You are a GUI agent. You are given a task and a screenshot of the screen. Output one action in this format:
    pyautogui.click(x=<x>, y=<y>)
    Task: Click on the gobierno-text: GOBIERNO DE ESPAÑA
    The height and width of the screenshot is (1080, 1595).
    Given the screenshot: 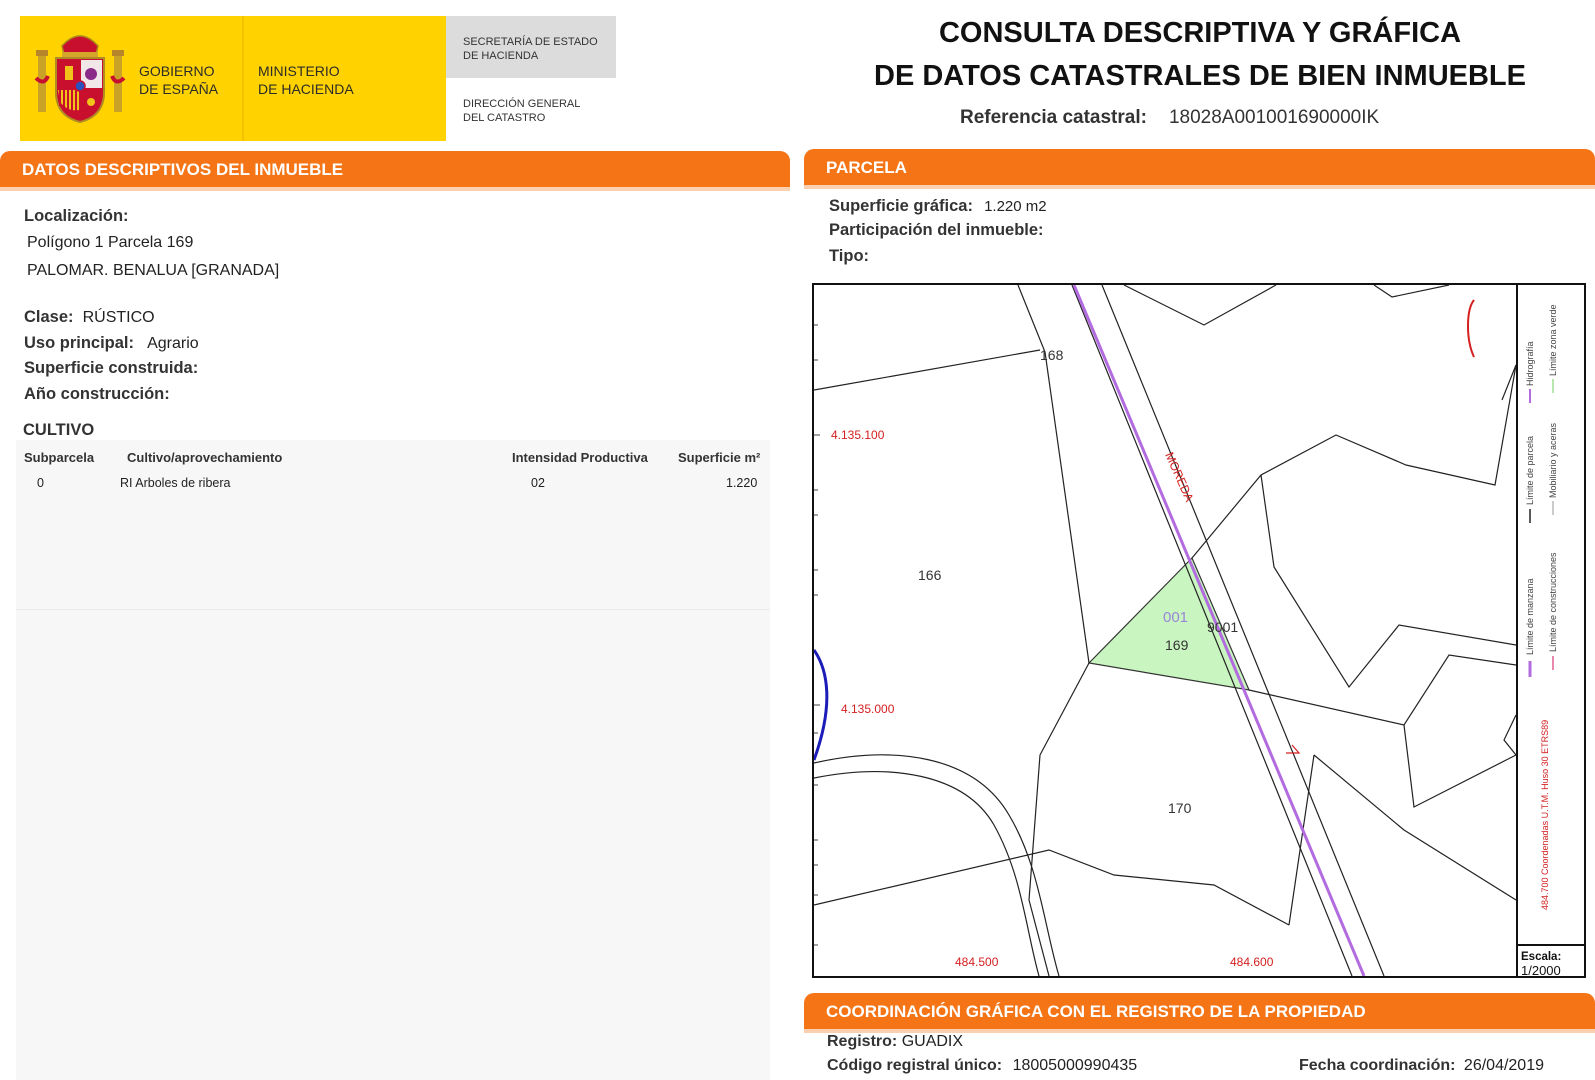 What is the action you would take?
    pyautogui.click(x=178, y=80)
    